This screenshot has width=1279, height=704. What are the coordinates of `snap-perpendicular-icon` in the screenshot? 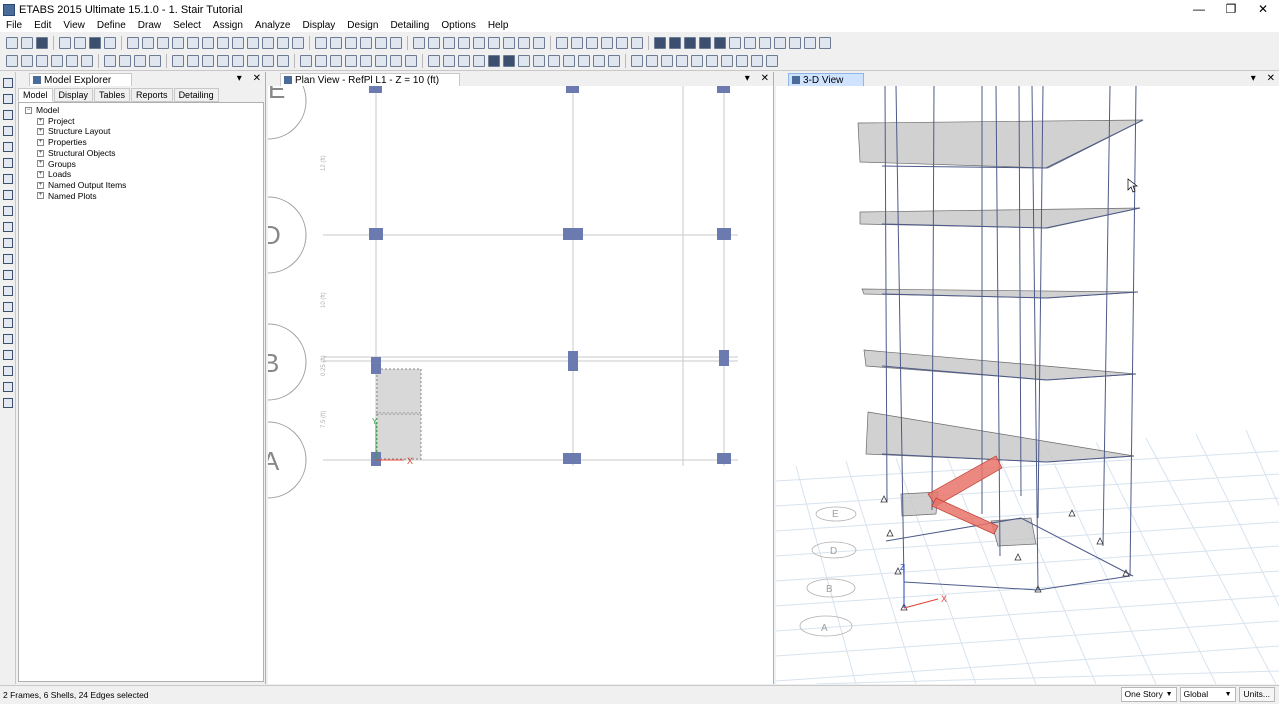 It's located at (366, 61).